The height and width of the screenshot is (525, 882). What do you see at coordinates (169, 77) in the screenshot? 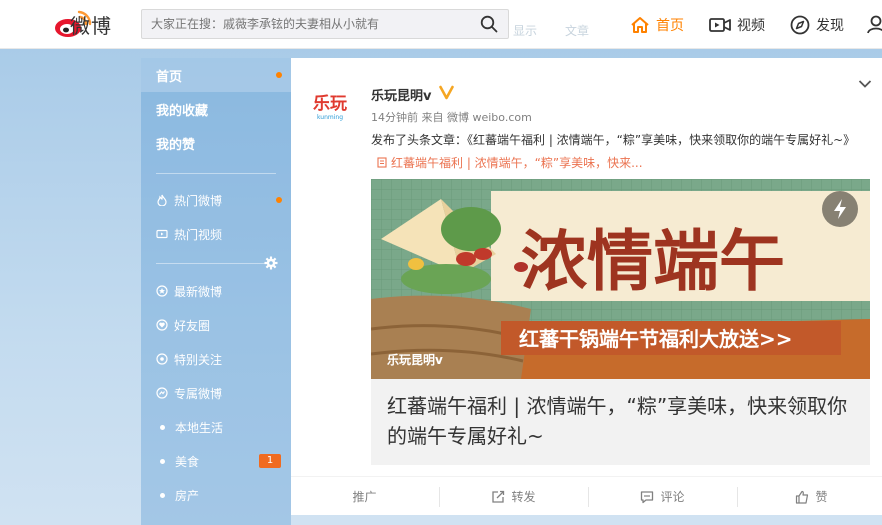
I see `sidebar-item-label: 首页` at bounding box center [169, 77].